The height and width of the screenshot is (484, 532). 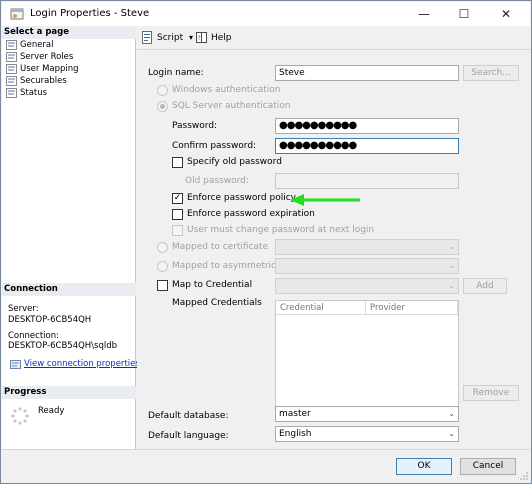 What do you see at coordinates (82, 364) in the screenshot?
I see `view-connection-properties-link: View connection properties` at bounding box center [82, 364].